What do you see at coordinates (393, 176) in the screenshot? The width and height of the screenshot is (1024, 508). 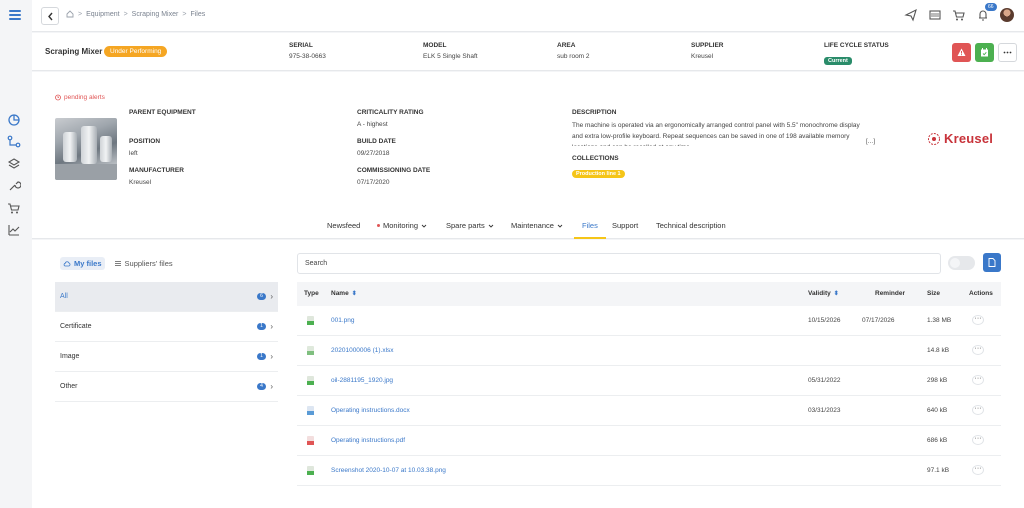 I see `commissioning-date: COMMISSIONING DATE 07/17/2020` at bounding box center [393, 176].